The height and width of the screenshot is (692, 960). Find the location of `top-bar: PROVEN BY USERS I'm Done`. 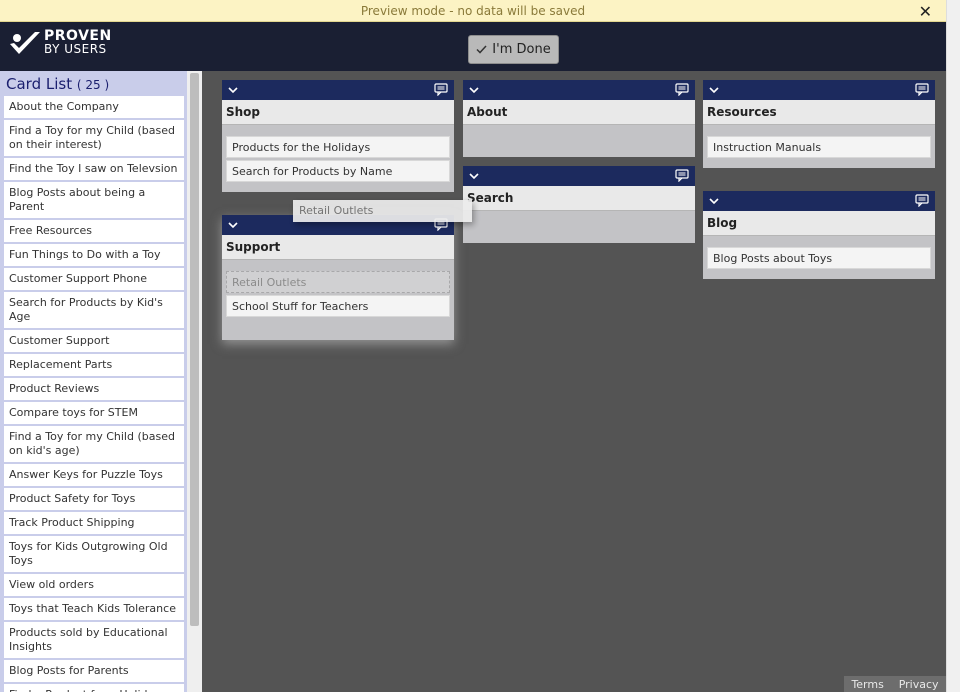

top-bar: PROVEN BY USERS I'm Done is located at coordinates (473, 46).